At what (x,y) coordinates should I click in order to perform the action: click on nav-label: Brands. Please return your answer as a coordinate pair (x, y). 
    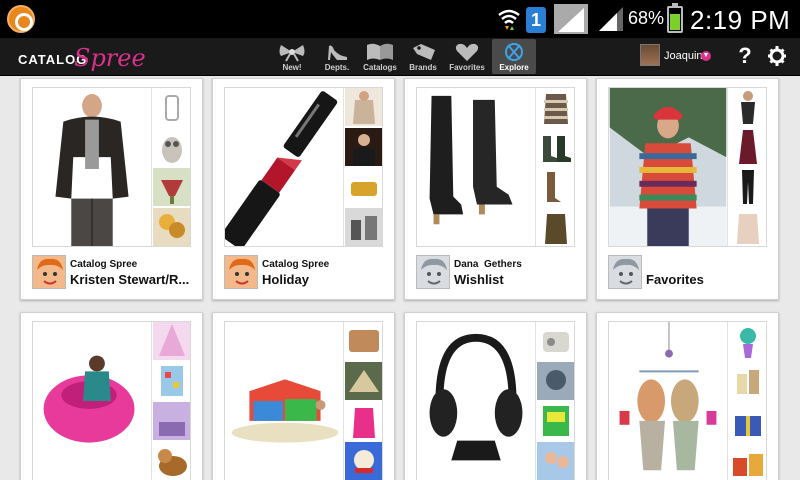
    Looking at the image, I should click on (423, 67).